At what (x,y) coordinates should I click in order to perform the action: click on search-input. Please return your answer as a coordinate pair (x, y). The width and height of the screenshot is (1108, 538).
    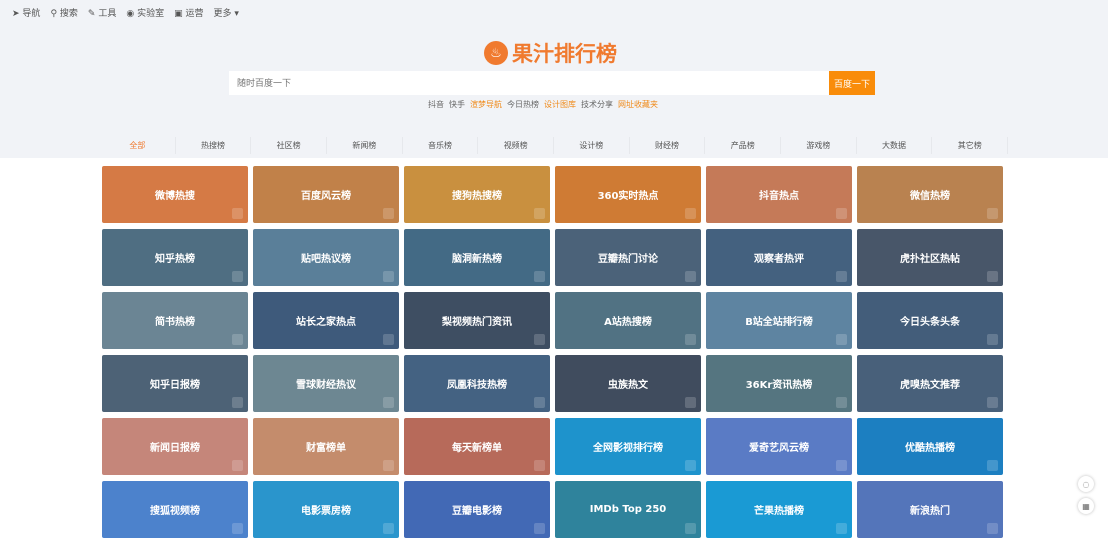
    Looking at the image, I should click on (529, 83).